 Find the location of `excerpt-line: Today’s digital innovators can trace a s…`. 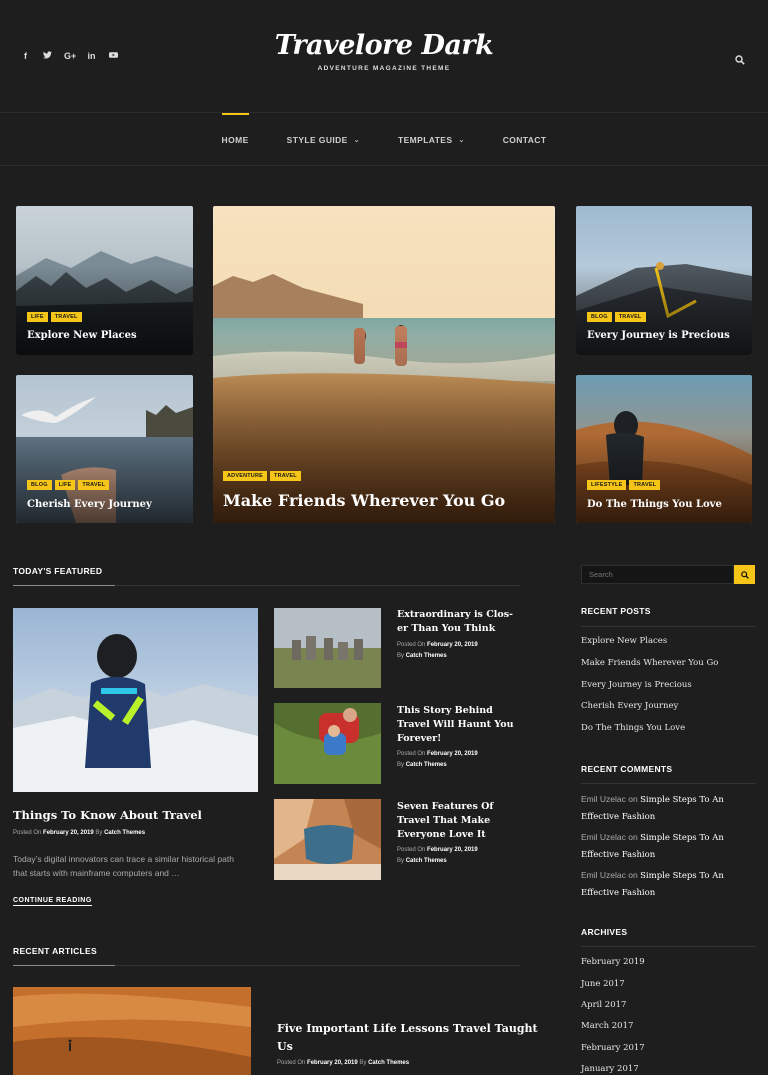

excerpt-line: Today’s digital innovators can trace a s… is located at coordinates (123, 859).